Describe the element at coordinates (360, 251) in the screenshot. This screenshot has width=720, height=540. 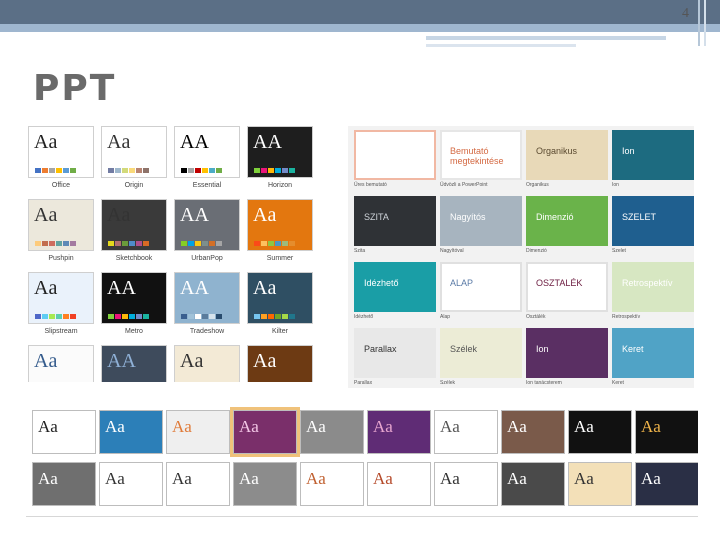
I see `template-name: Szita` at that location.